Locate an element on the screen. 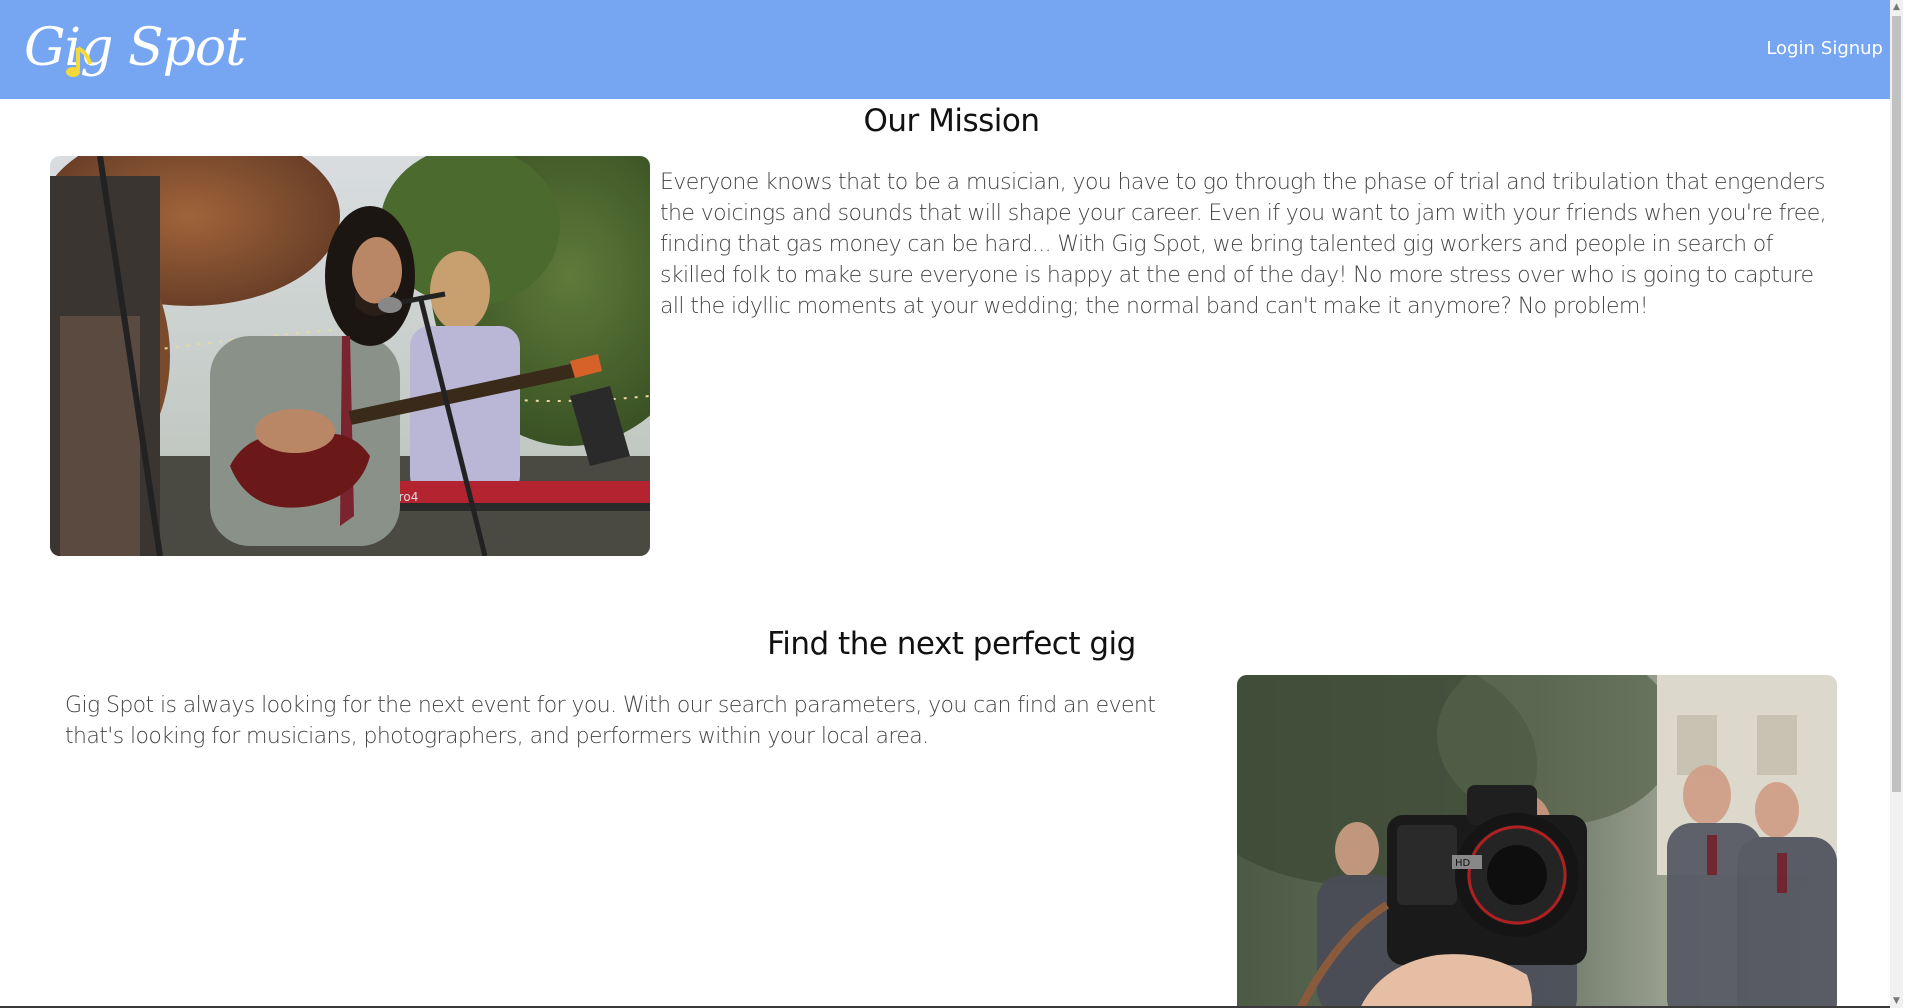 Image resolution: width=1916 pixels, height=1008 pixels. svg-text: HD is located at coordinates (1463, 863).